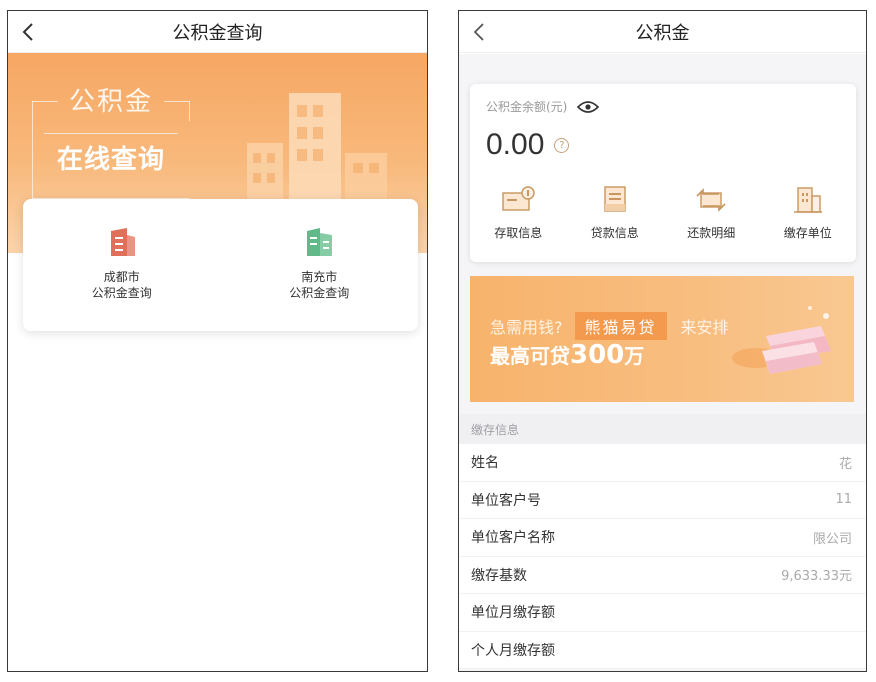 Image resolution: width=876 pixels, height=682 pixels. I want to click on row-value: 11, so click(843, 500).